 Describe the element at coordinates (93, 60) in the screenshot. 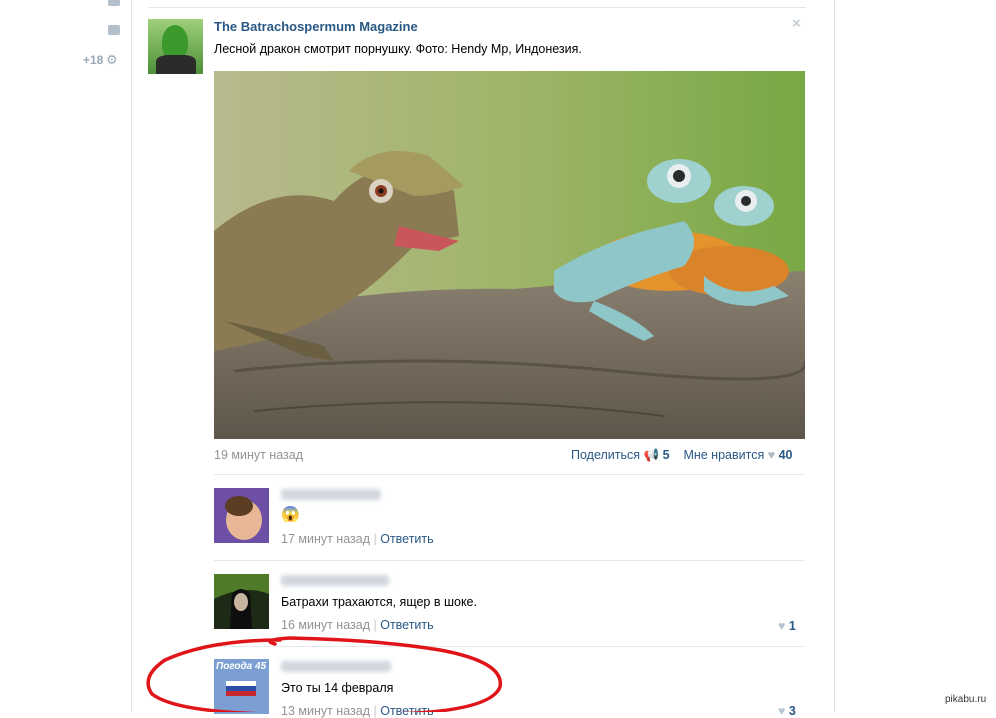

I see `sidebar-counter: +18` at that location.